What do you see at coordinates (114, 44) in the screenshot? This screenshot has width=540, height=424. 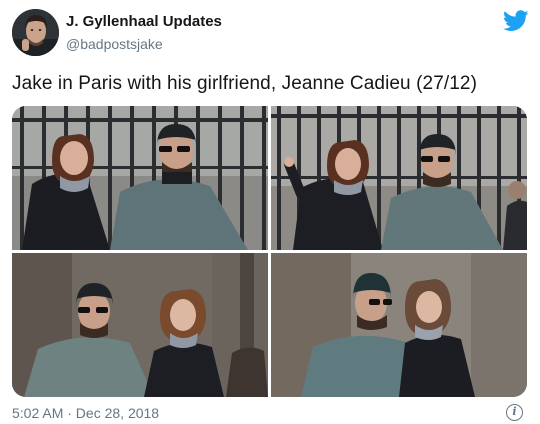 I see `user-handle: @badpostsjake` at bounding box center [114, 44].